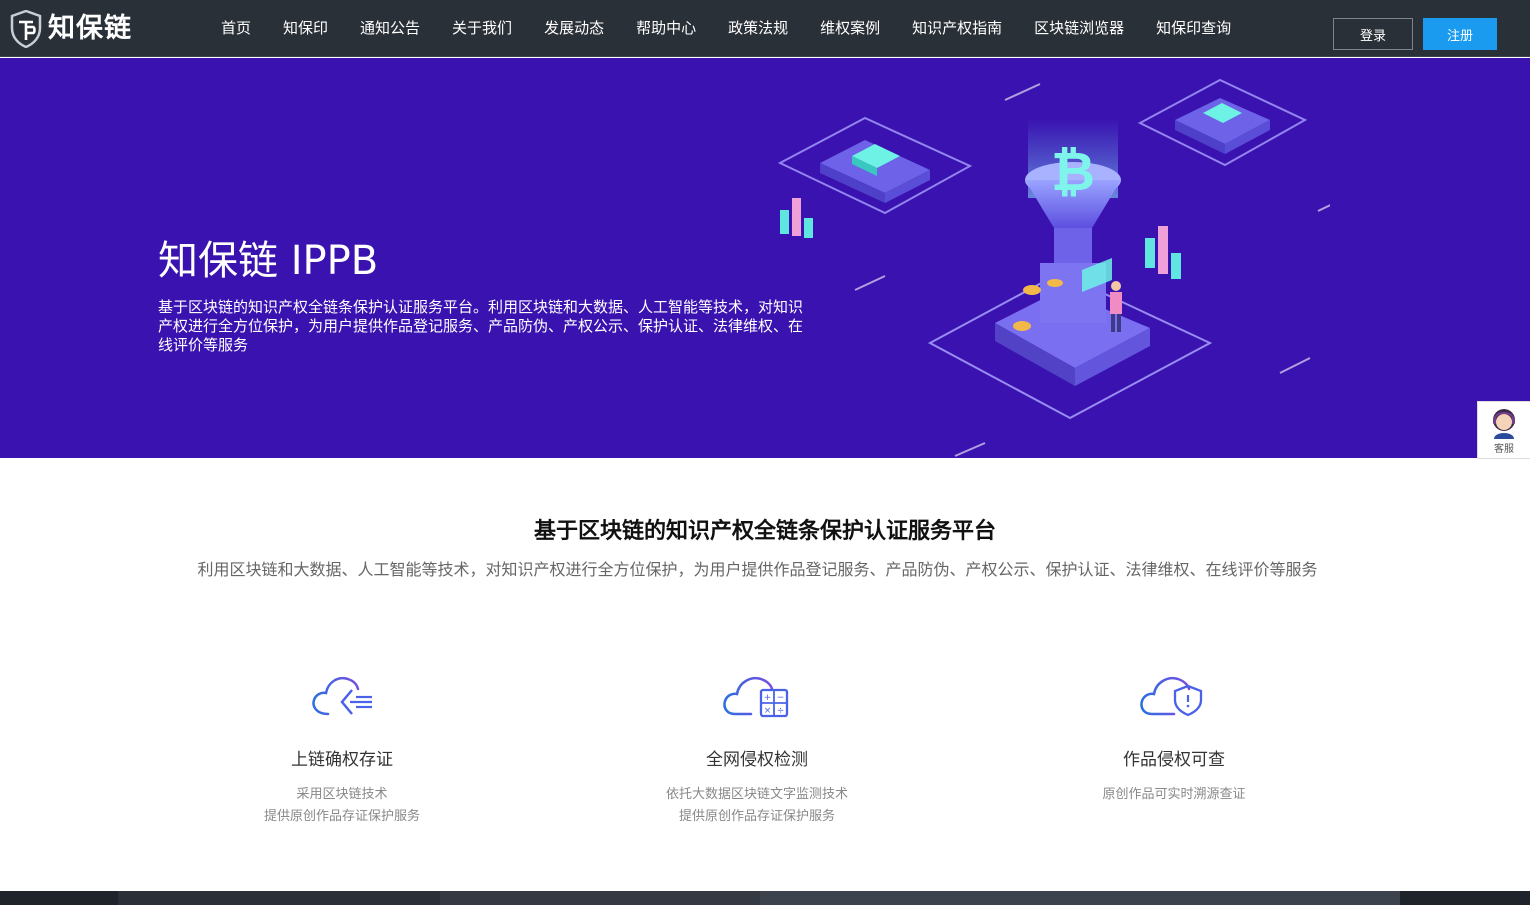  I want to click on nav-item-news: 发展动态, so click(574, 28).